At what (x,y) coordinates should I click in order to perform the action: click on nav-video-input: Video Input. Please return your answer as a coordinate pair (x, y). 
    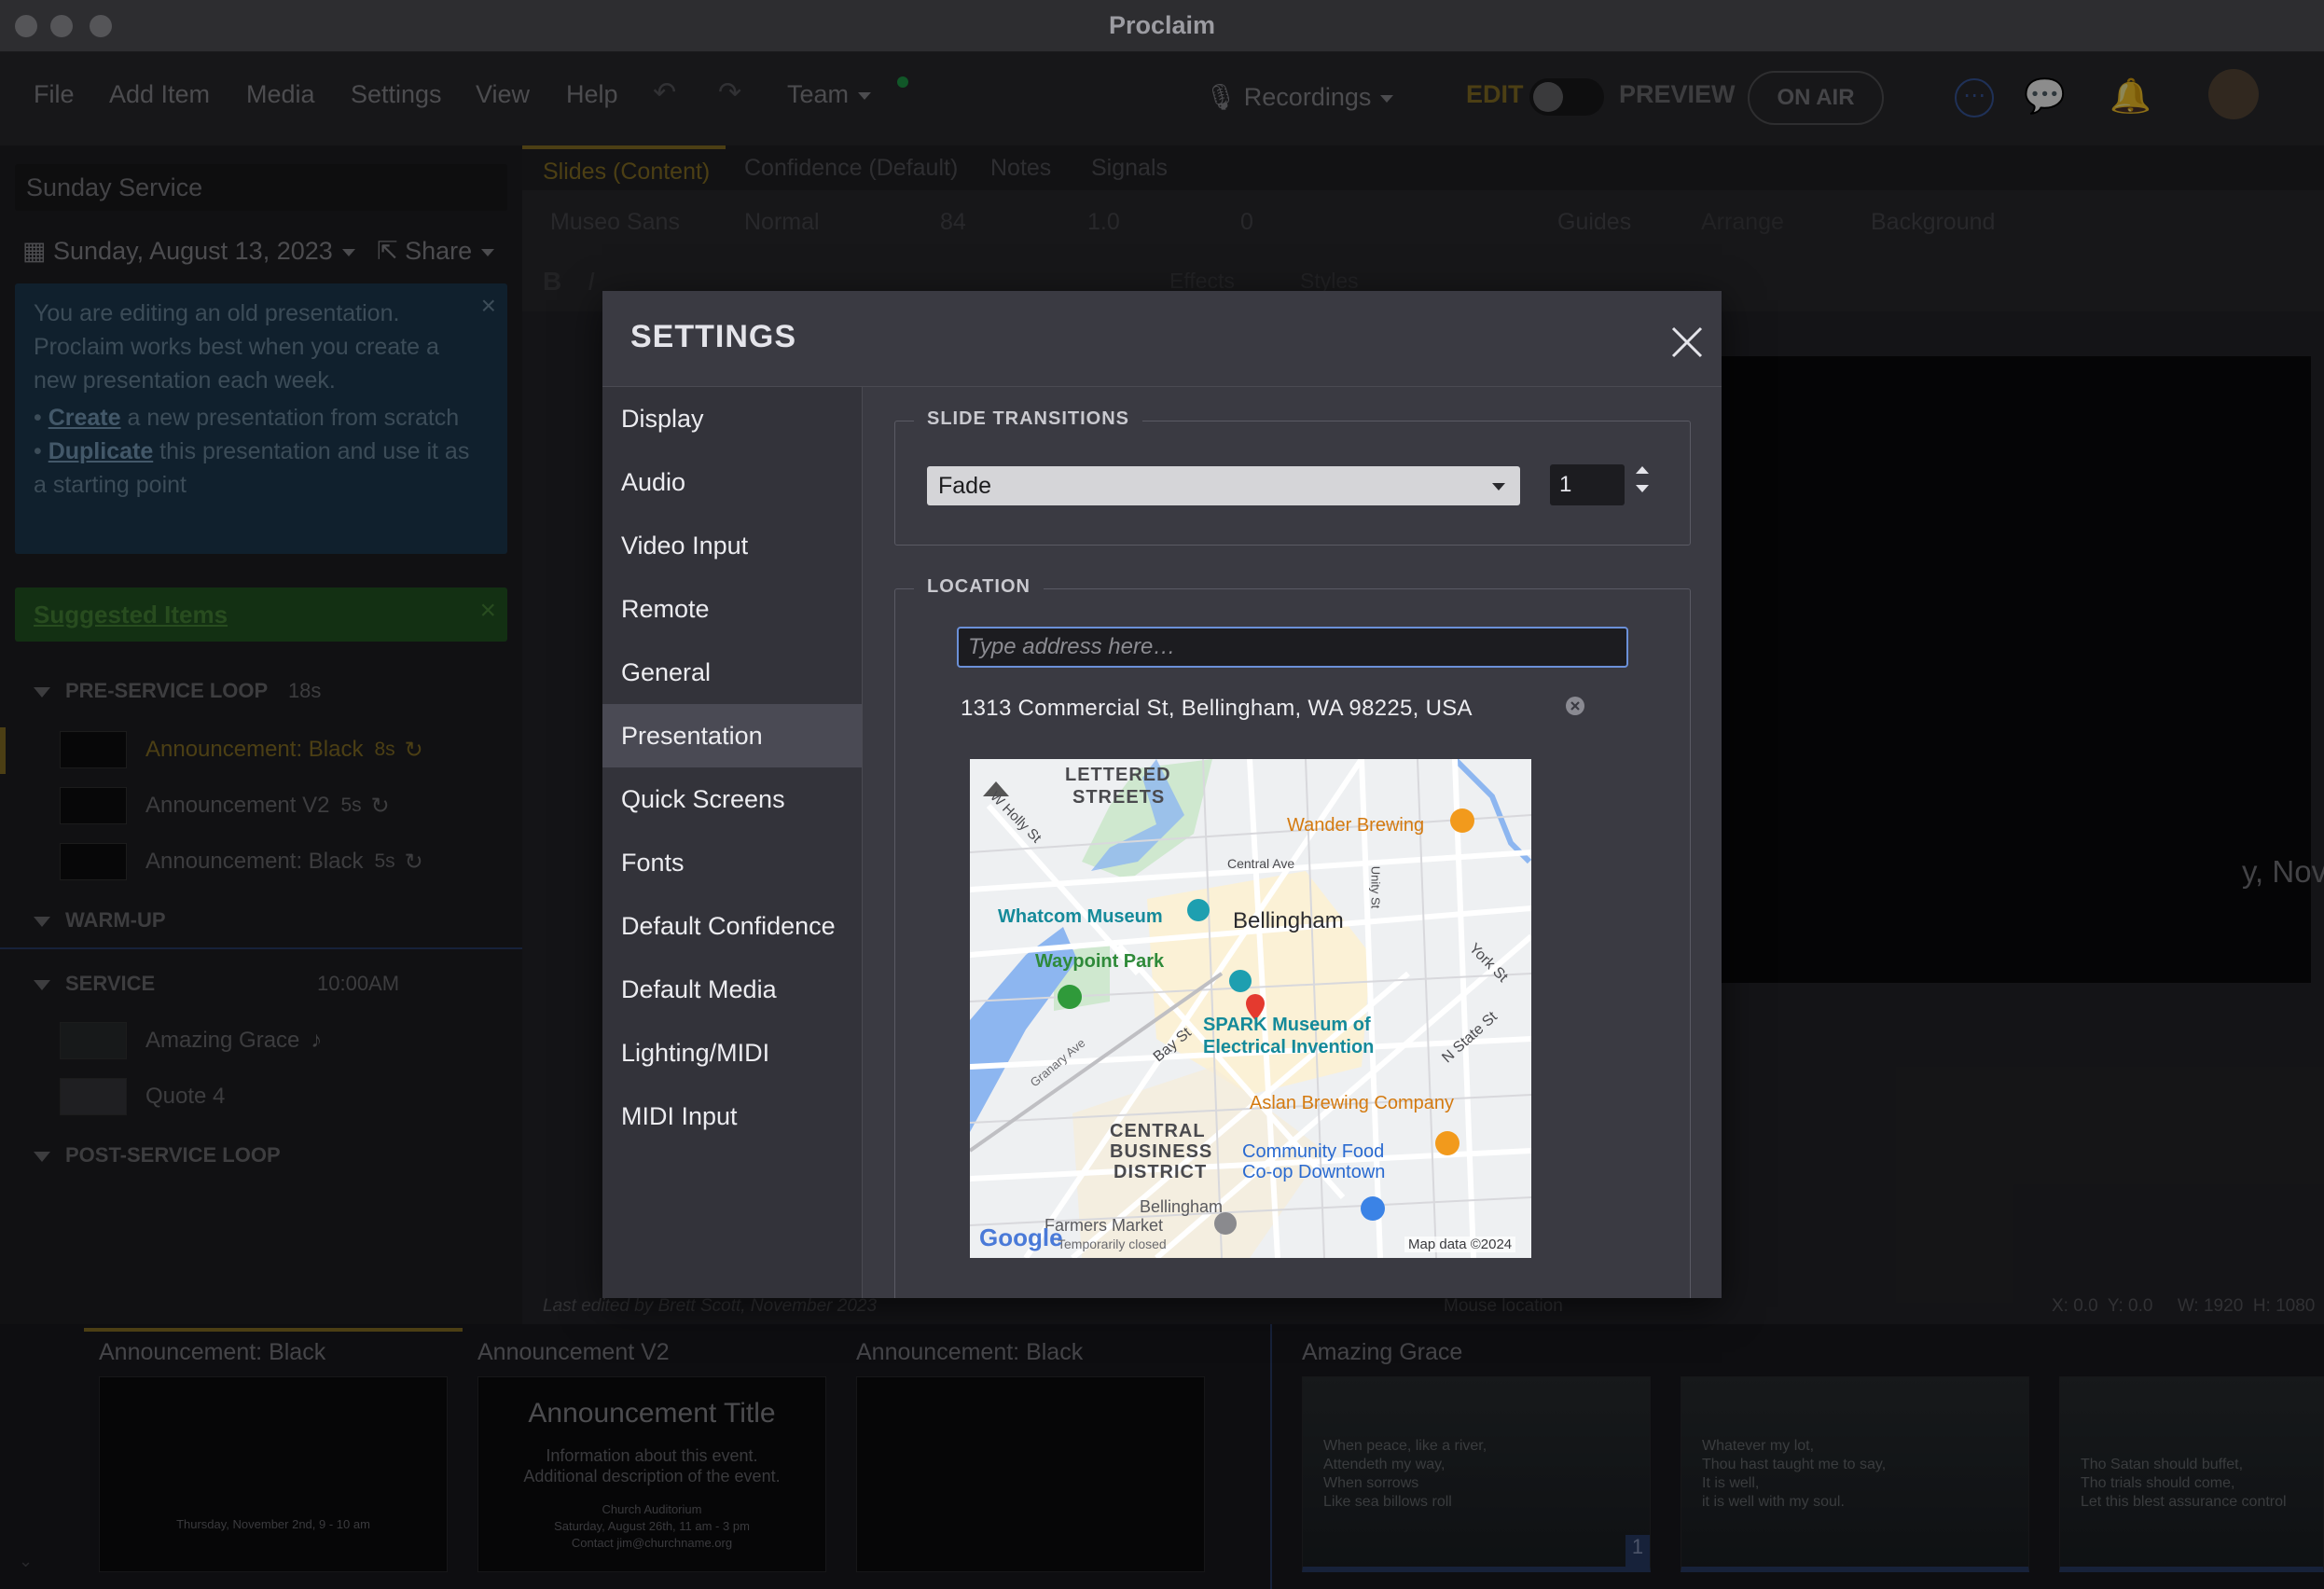
    Looking at the image, I should click on (732, 546).